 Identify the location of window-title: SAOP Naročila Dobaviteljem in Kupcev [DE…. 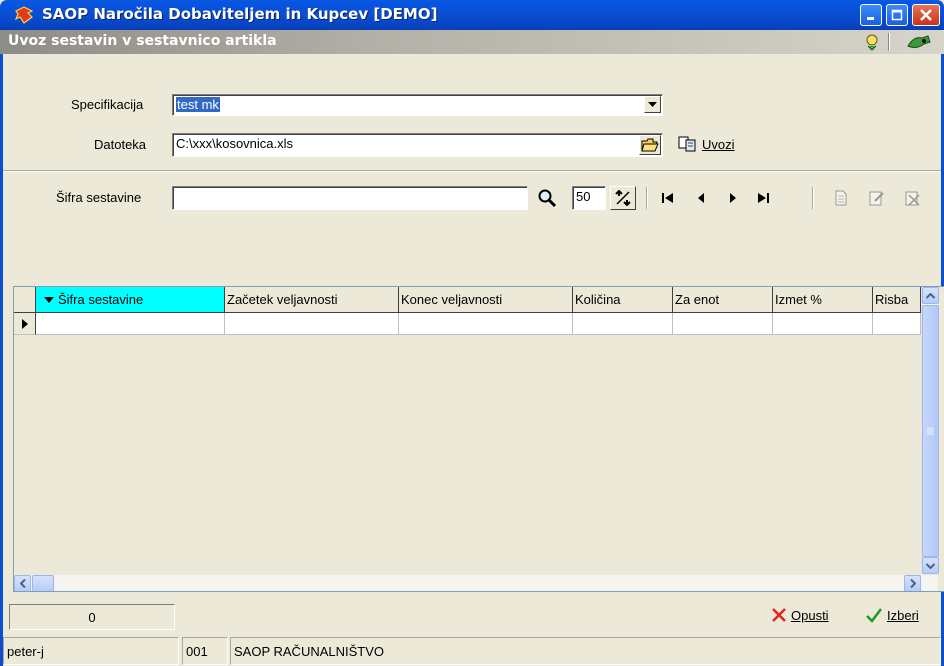
(240, 14).